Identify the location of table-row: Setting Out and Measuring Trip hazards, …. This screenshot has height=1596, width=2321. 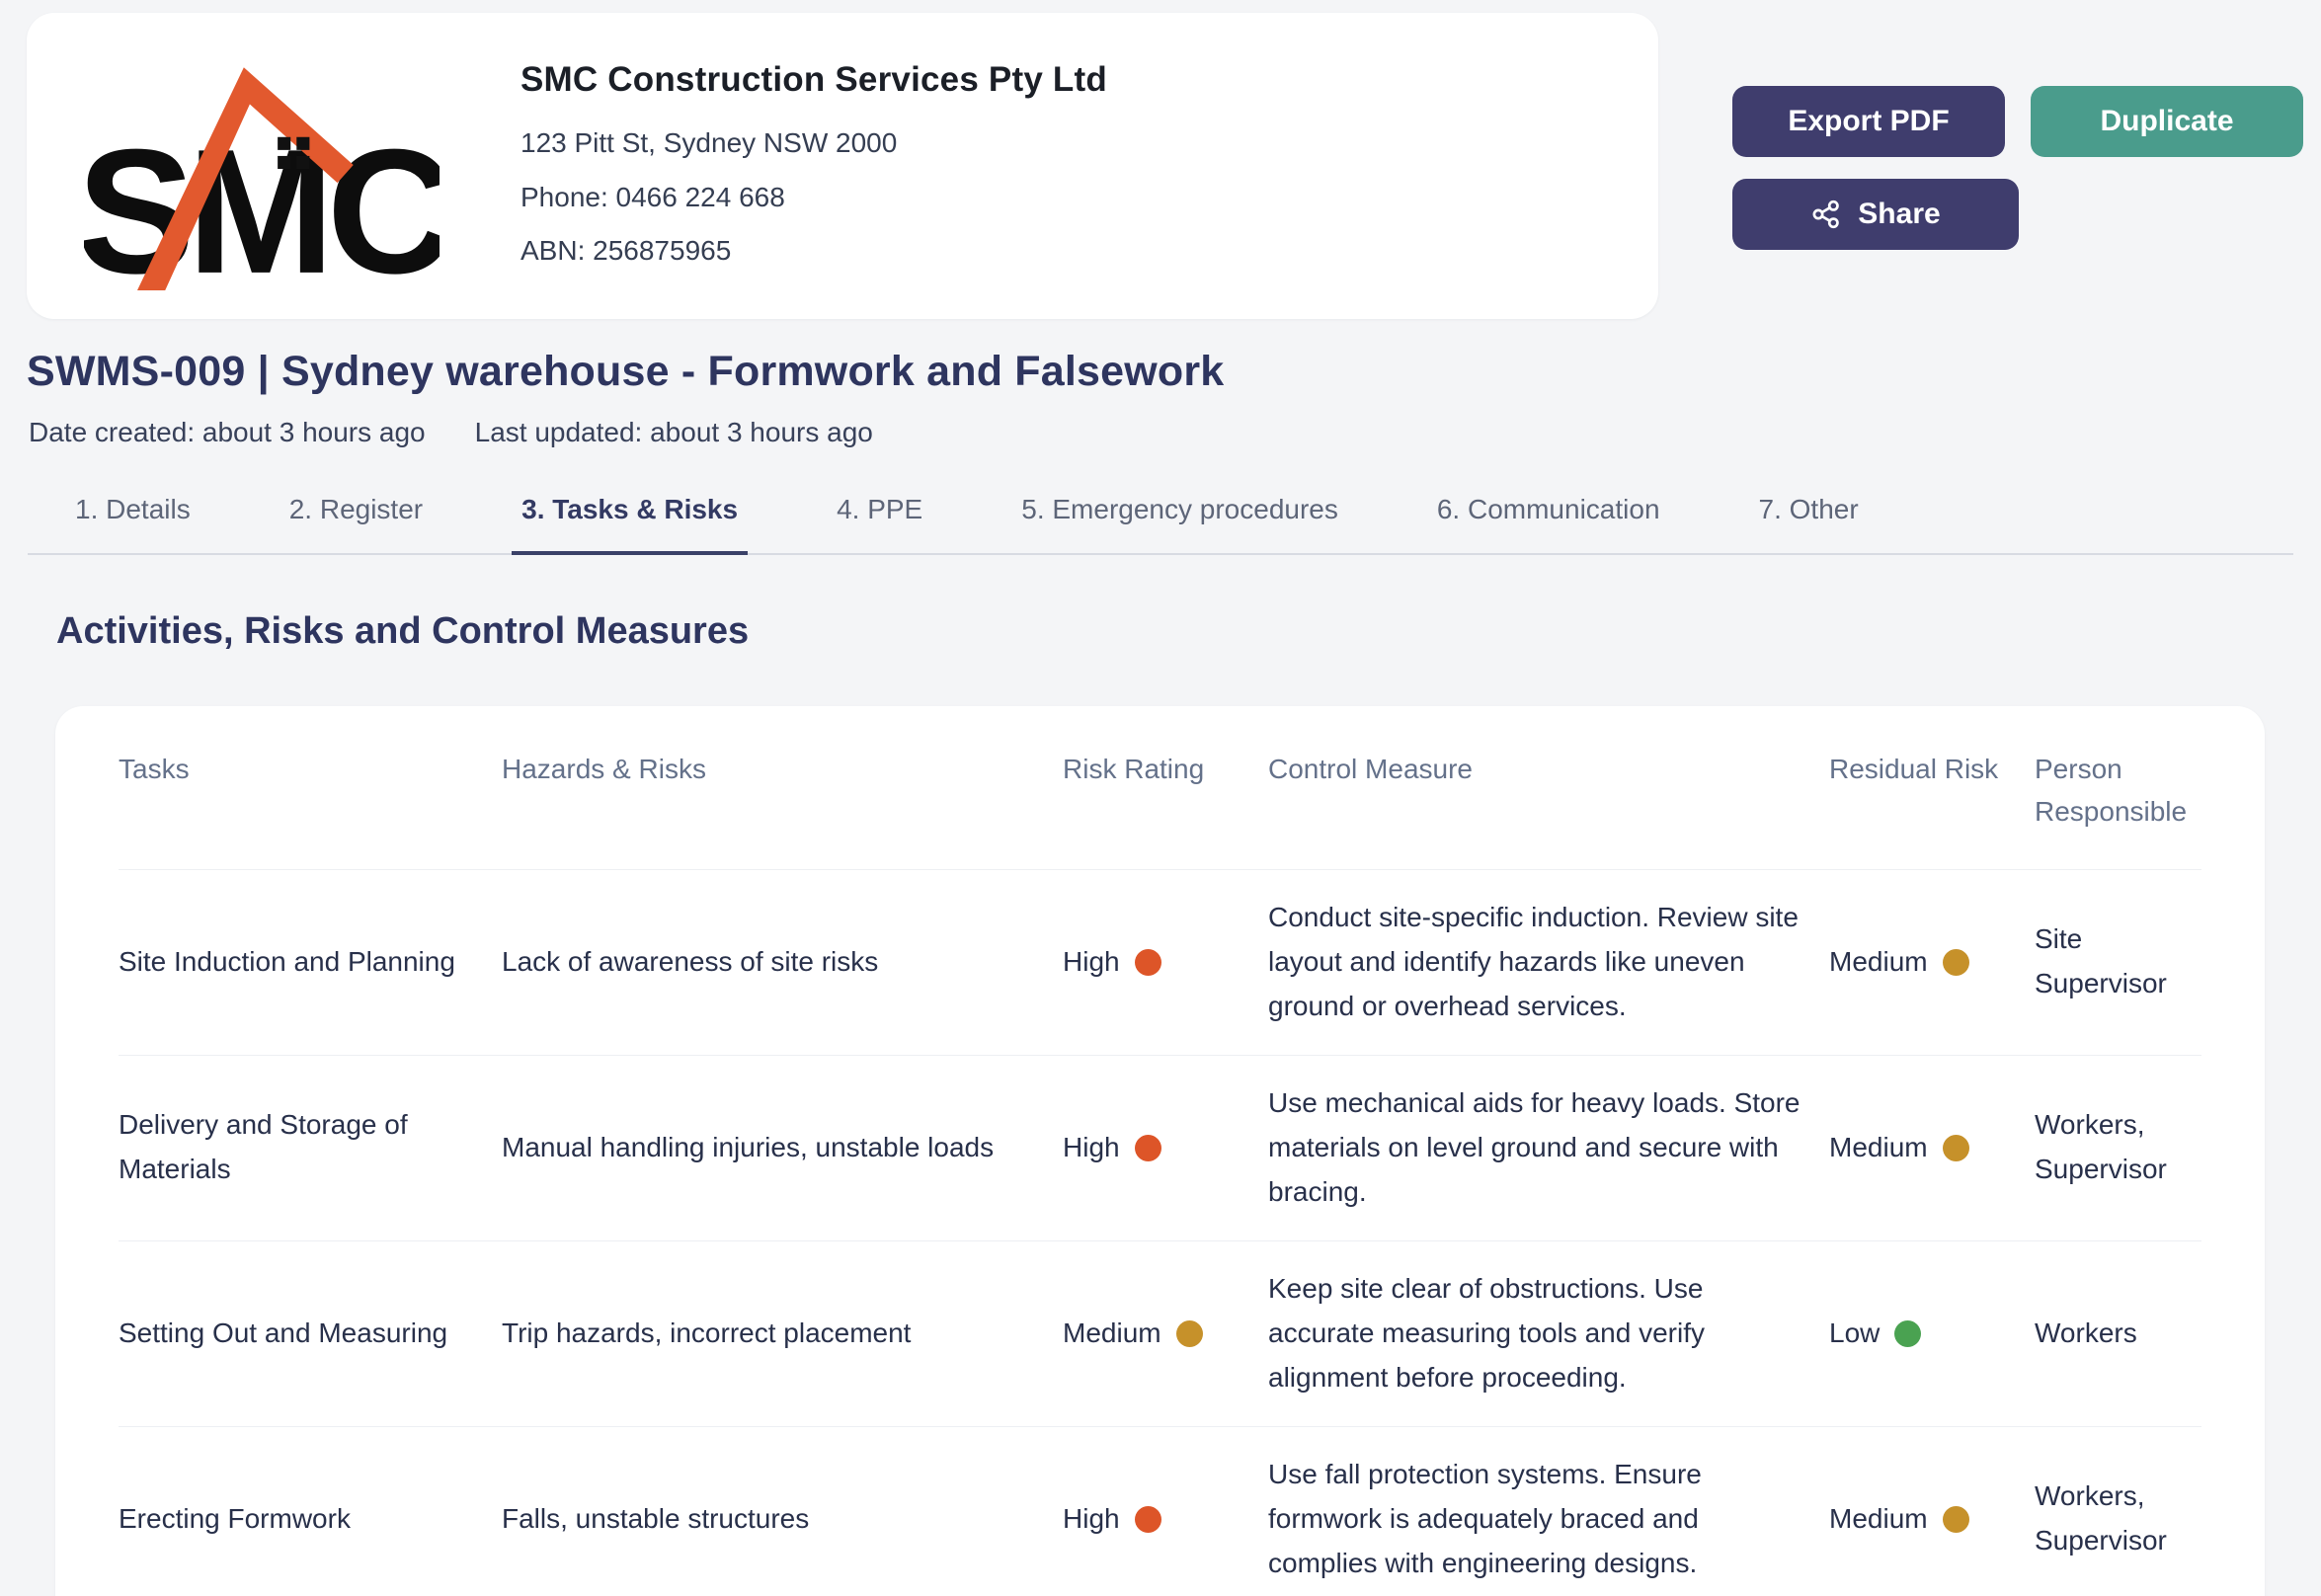
(1160, 1332).